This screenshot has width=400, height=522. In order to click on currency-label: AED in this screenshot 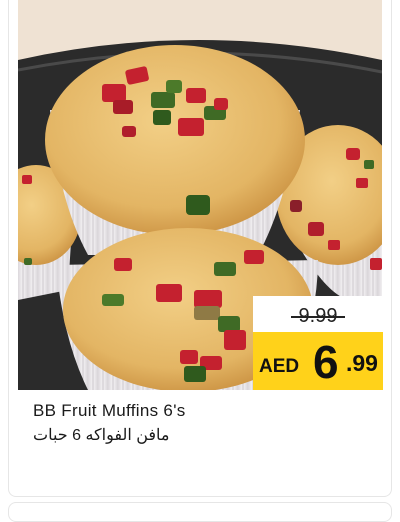, I will do `click(279, 366)`.